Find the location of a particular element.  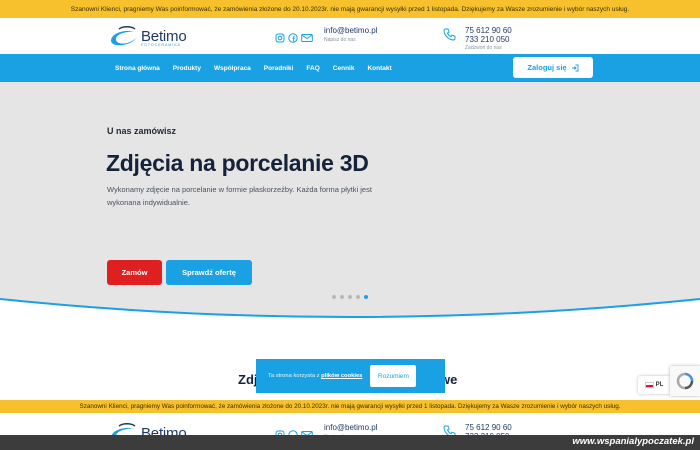

email-contact: info@betimo.pl Napisz do nas is located at coordinates (350, 34).